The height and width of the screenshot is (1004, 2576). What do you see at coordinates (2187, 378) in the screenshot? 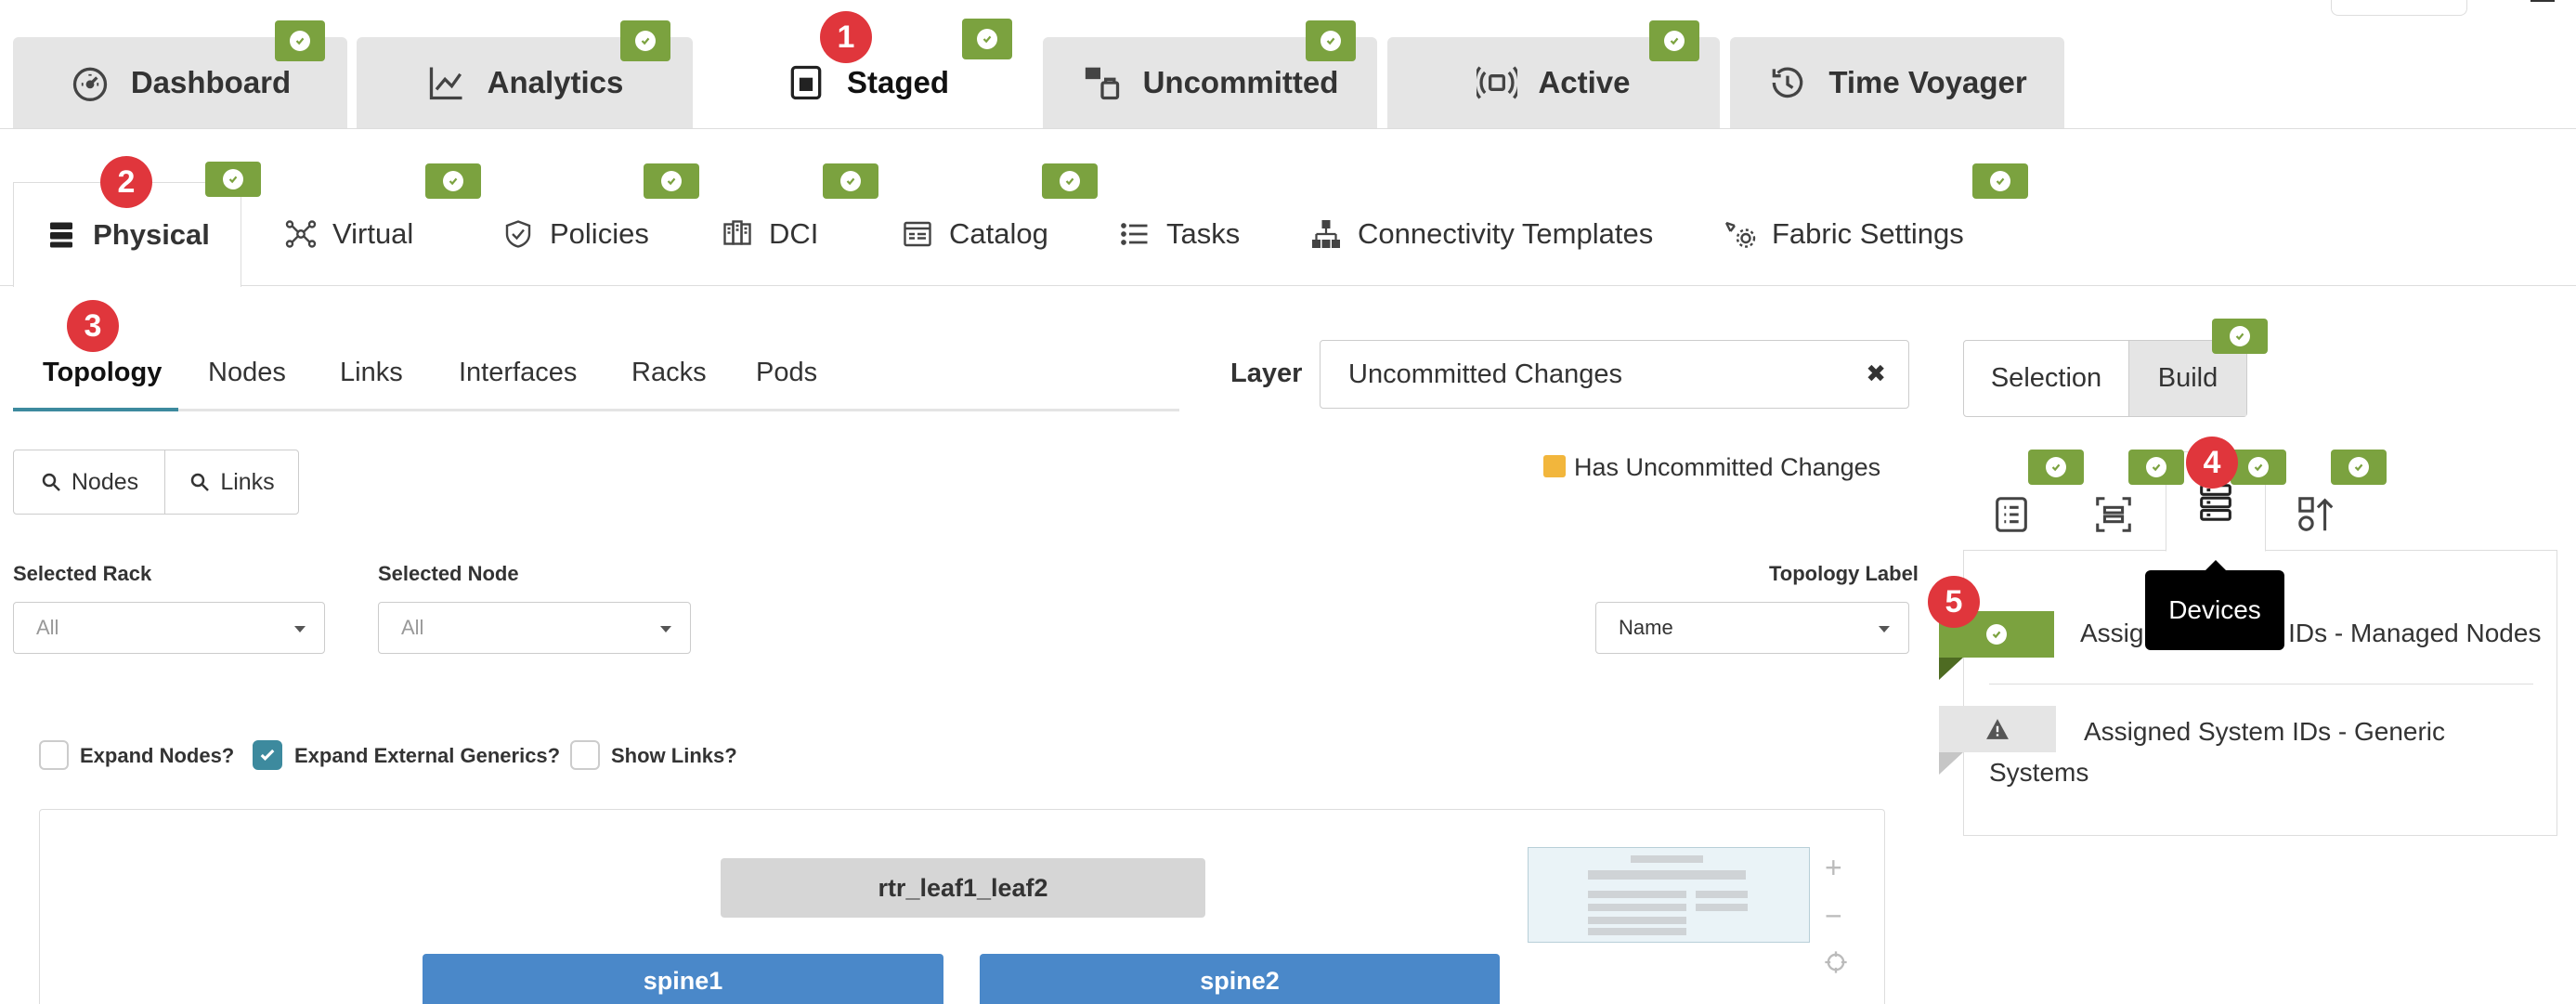
I see `build-label: Build` at bounding box center [2187, 378].